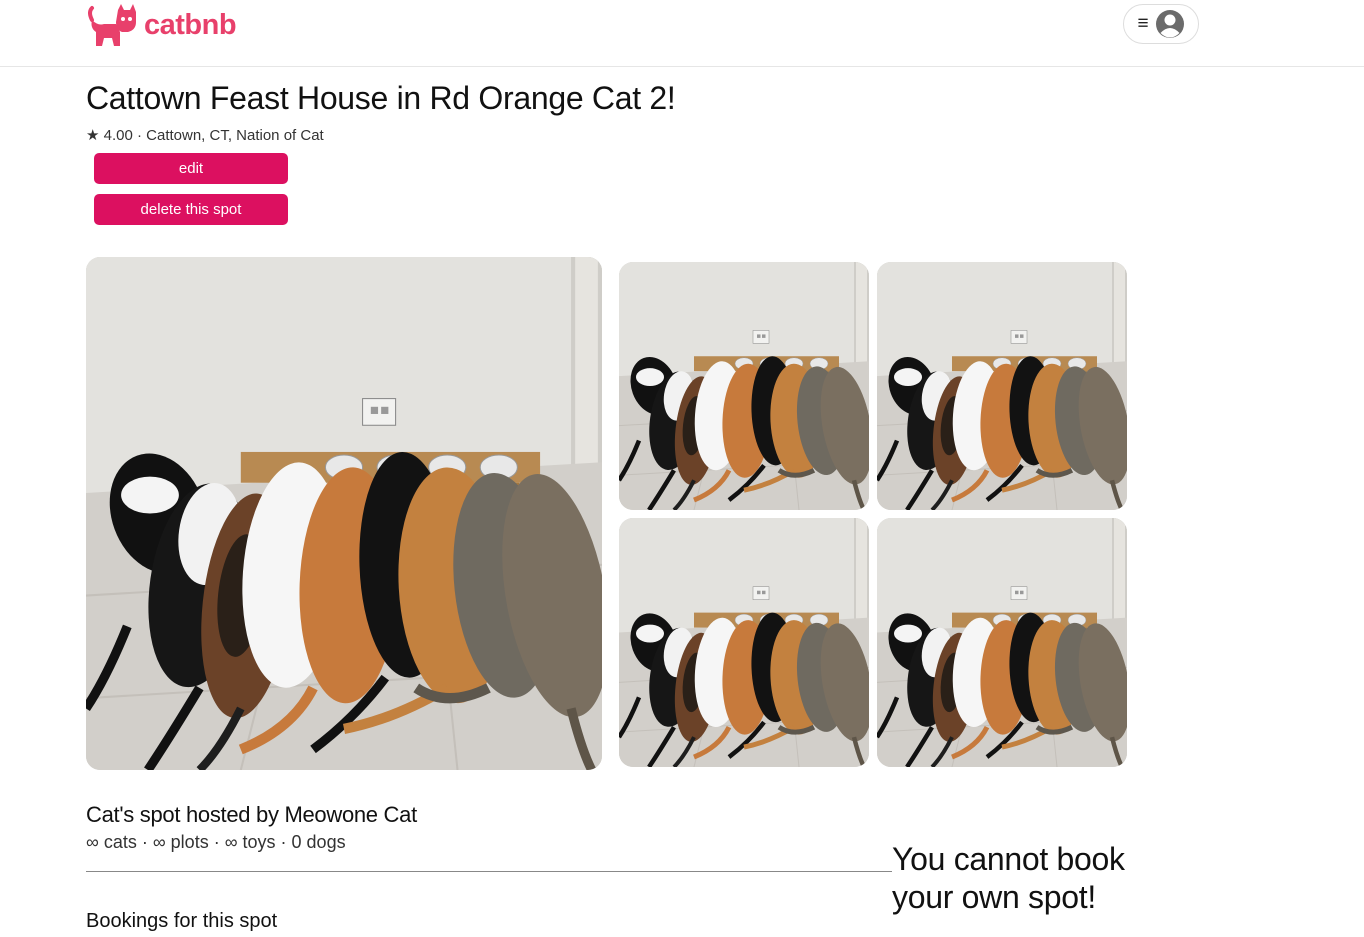 This screenshot has width=1364, height=937. What do you see at coordinates (182, 921) in the screenshot?
I see `bookings-heading: Bookings for this spot` at bounding box center [182, 921].